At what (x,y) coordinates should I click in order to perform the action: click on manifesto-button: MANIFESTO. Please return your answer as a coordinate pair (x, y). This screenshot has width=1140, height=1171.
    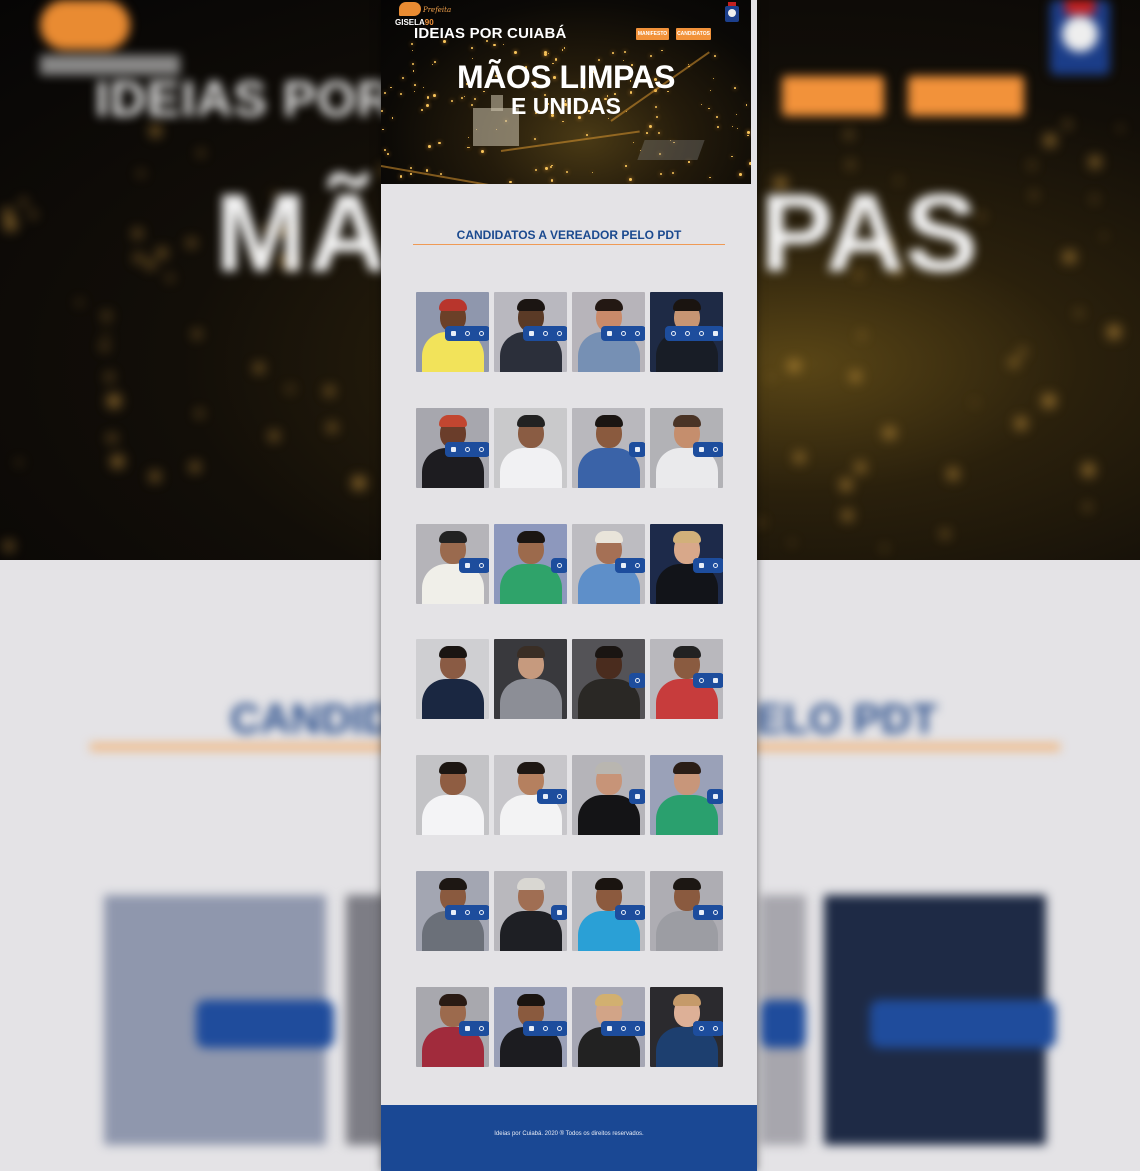
    Looking at the image, I should click on (652, 34).